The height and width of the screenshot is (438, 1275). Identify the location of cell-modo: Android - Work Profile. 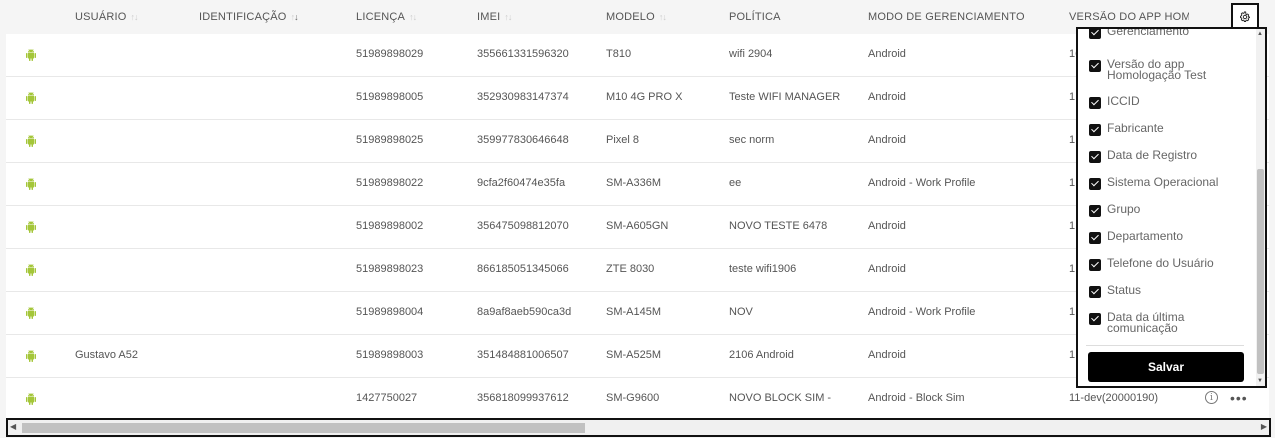
(922, 183).